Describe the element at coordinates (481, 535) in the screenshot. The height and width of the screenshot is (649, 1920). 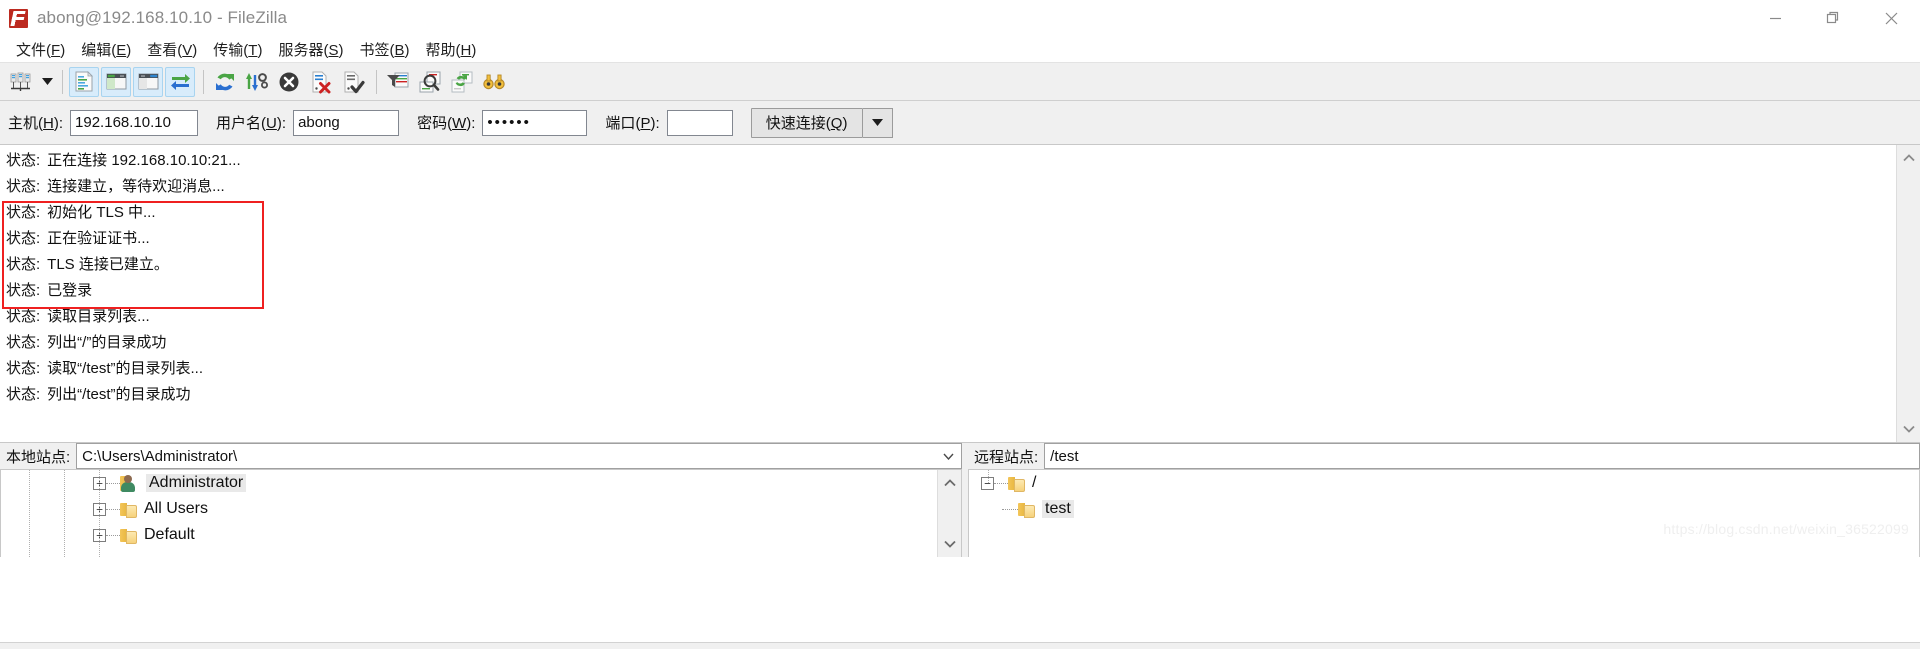
I see `local-tree-row: + Default` at that location.